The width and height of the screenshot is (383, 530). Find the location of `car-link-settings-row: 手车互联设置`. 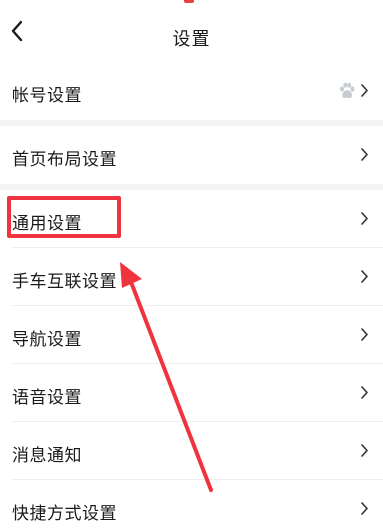

car-link-settings-row: 手车互联设置 is located at coordinates (191, 277).